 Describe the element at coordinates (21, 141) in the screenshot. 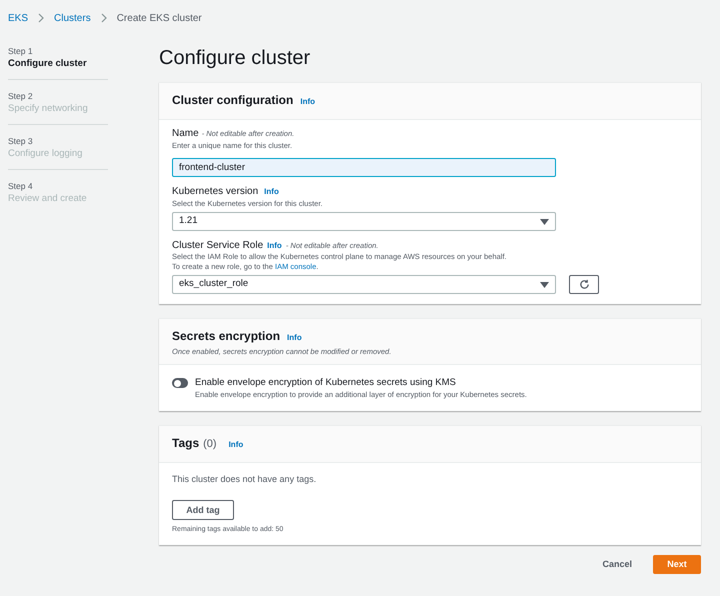

I see `step-number: Step 3` at that location.